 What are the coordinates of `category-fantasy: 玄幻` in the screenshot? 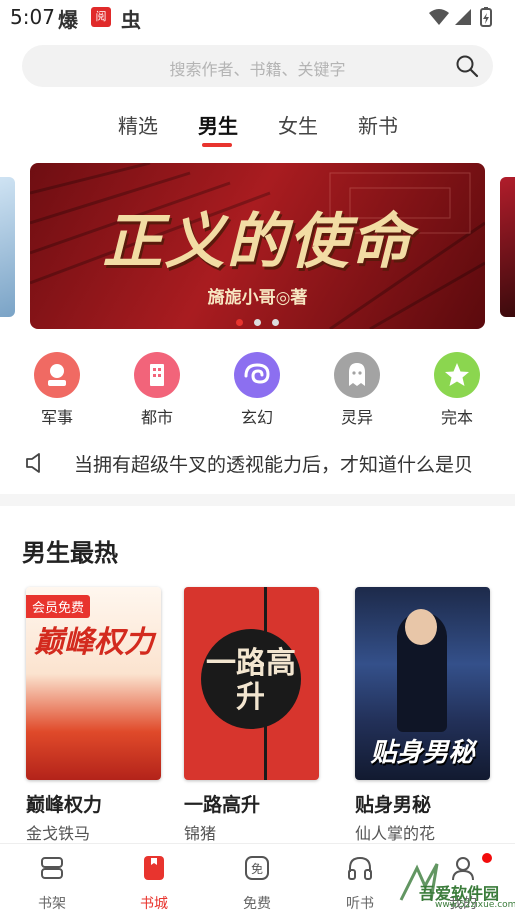 It's located at (257, 390).